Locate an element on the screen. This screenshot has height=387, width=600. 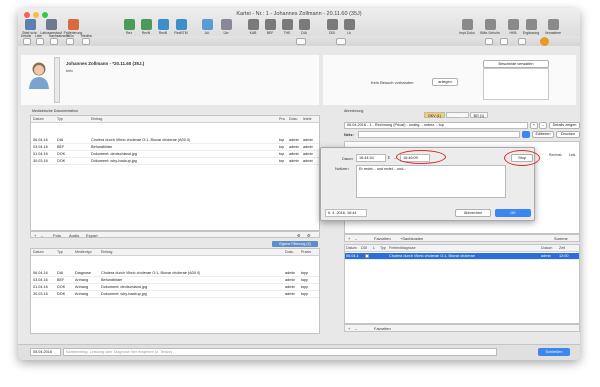
remove-item-button: – is located at coordinates (356, 238).